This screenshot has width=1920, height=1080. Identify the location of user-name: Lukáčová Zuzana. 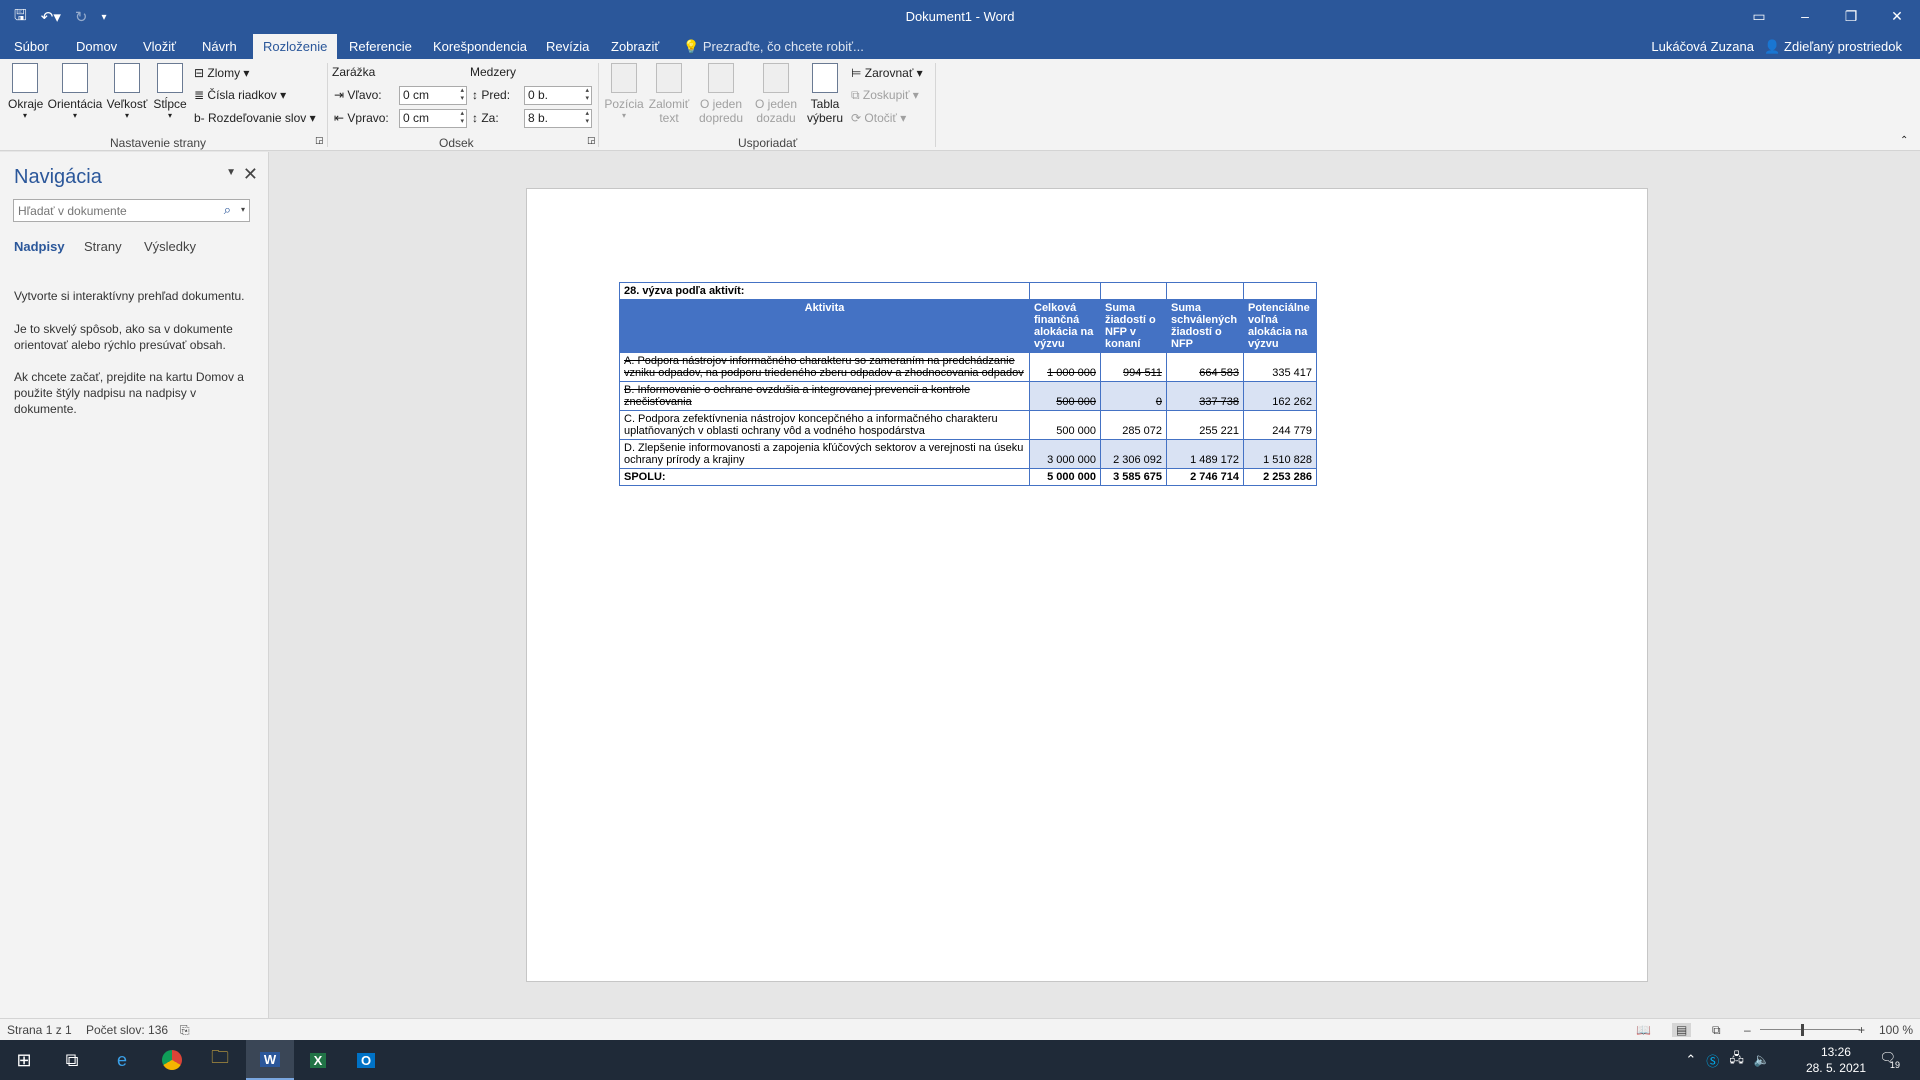
(1702, 46).